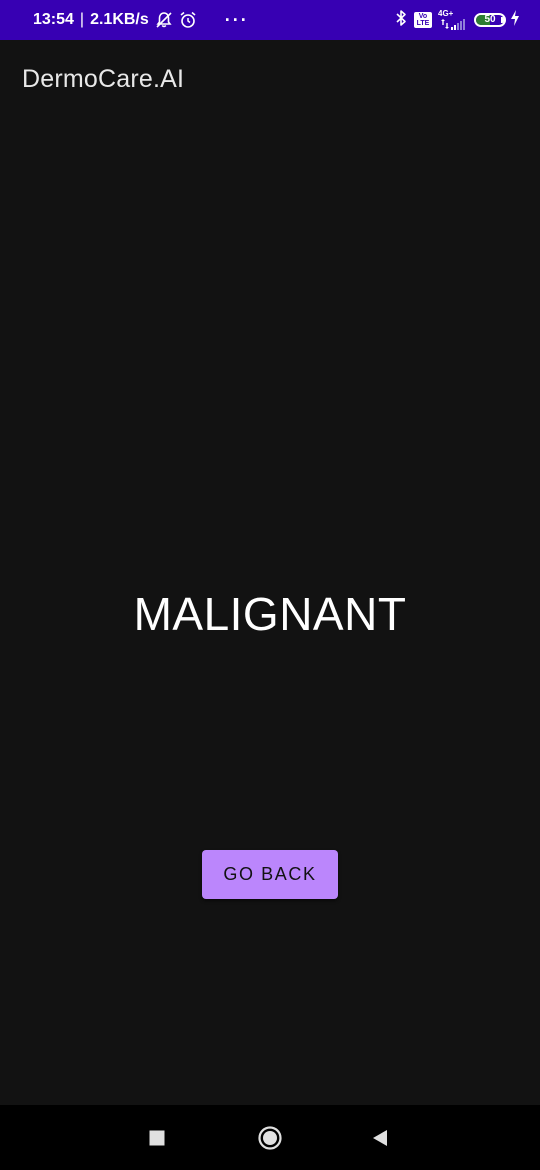 This screenshot has height=1170, width=540. Describe the element at coordinates (401, 20) in the screenshot. I see `bluetooth-icon` at that location.